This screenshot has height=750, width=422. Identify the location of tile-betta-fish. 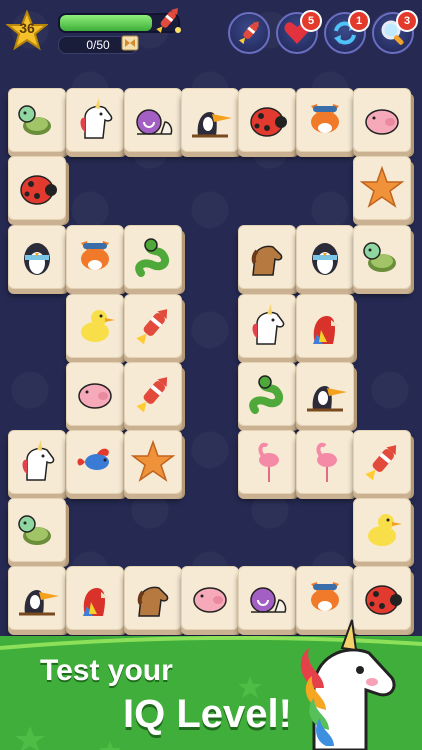
(95, 462).